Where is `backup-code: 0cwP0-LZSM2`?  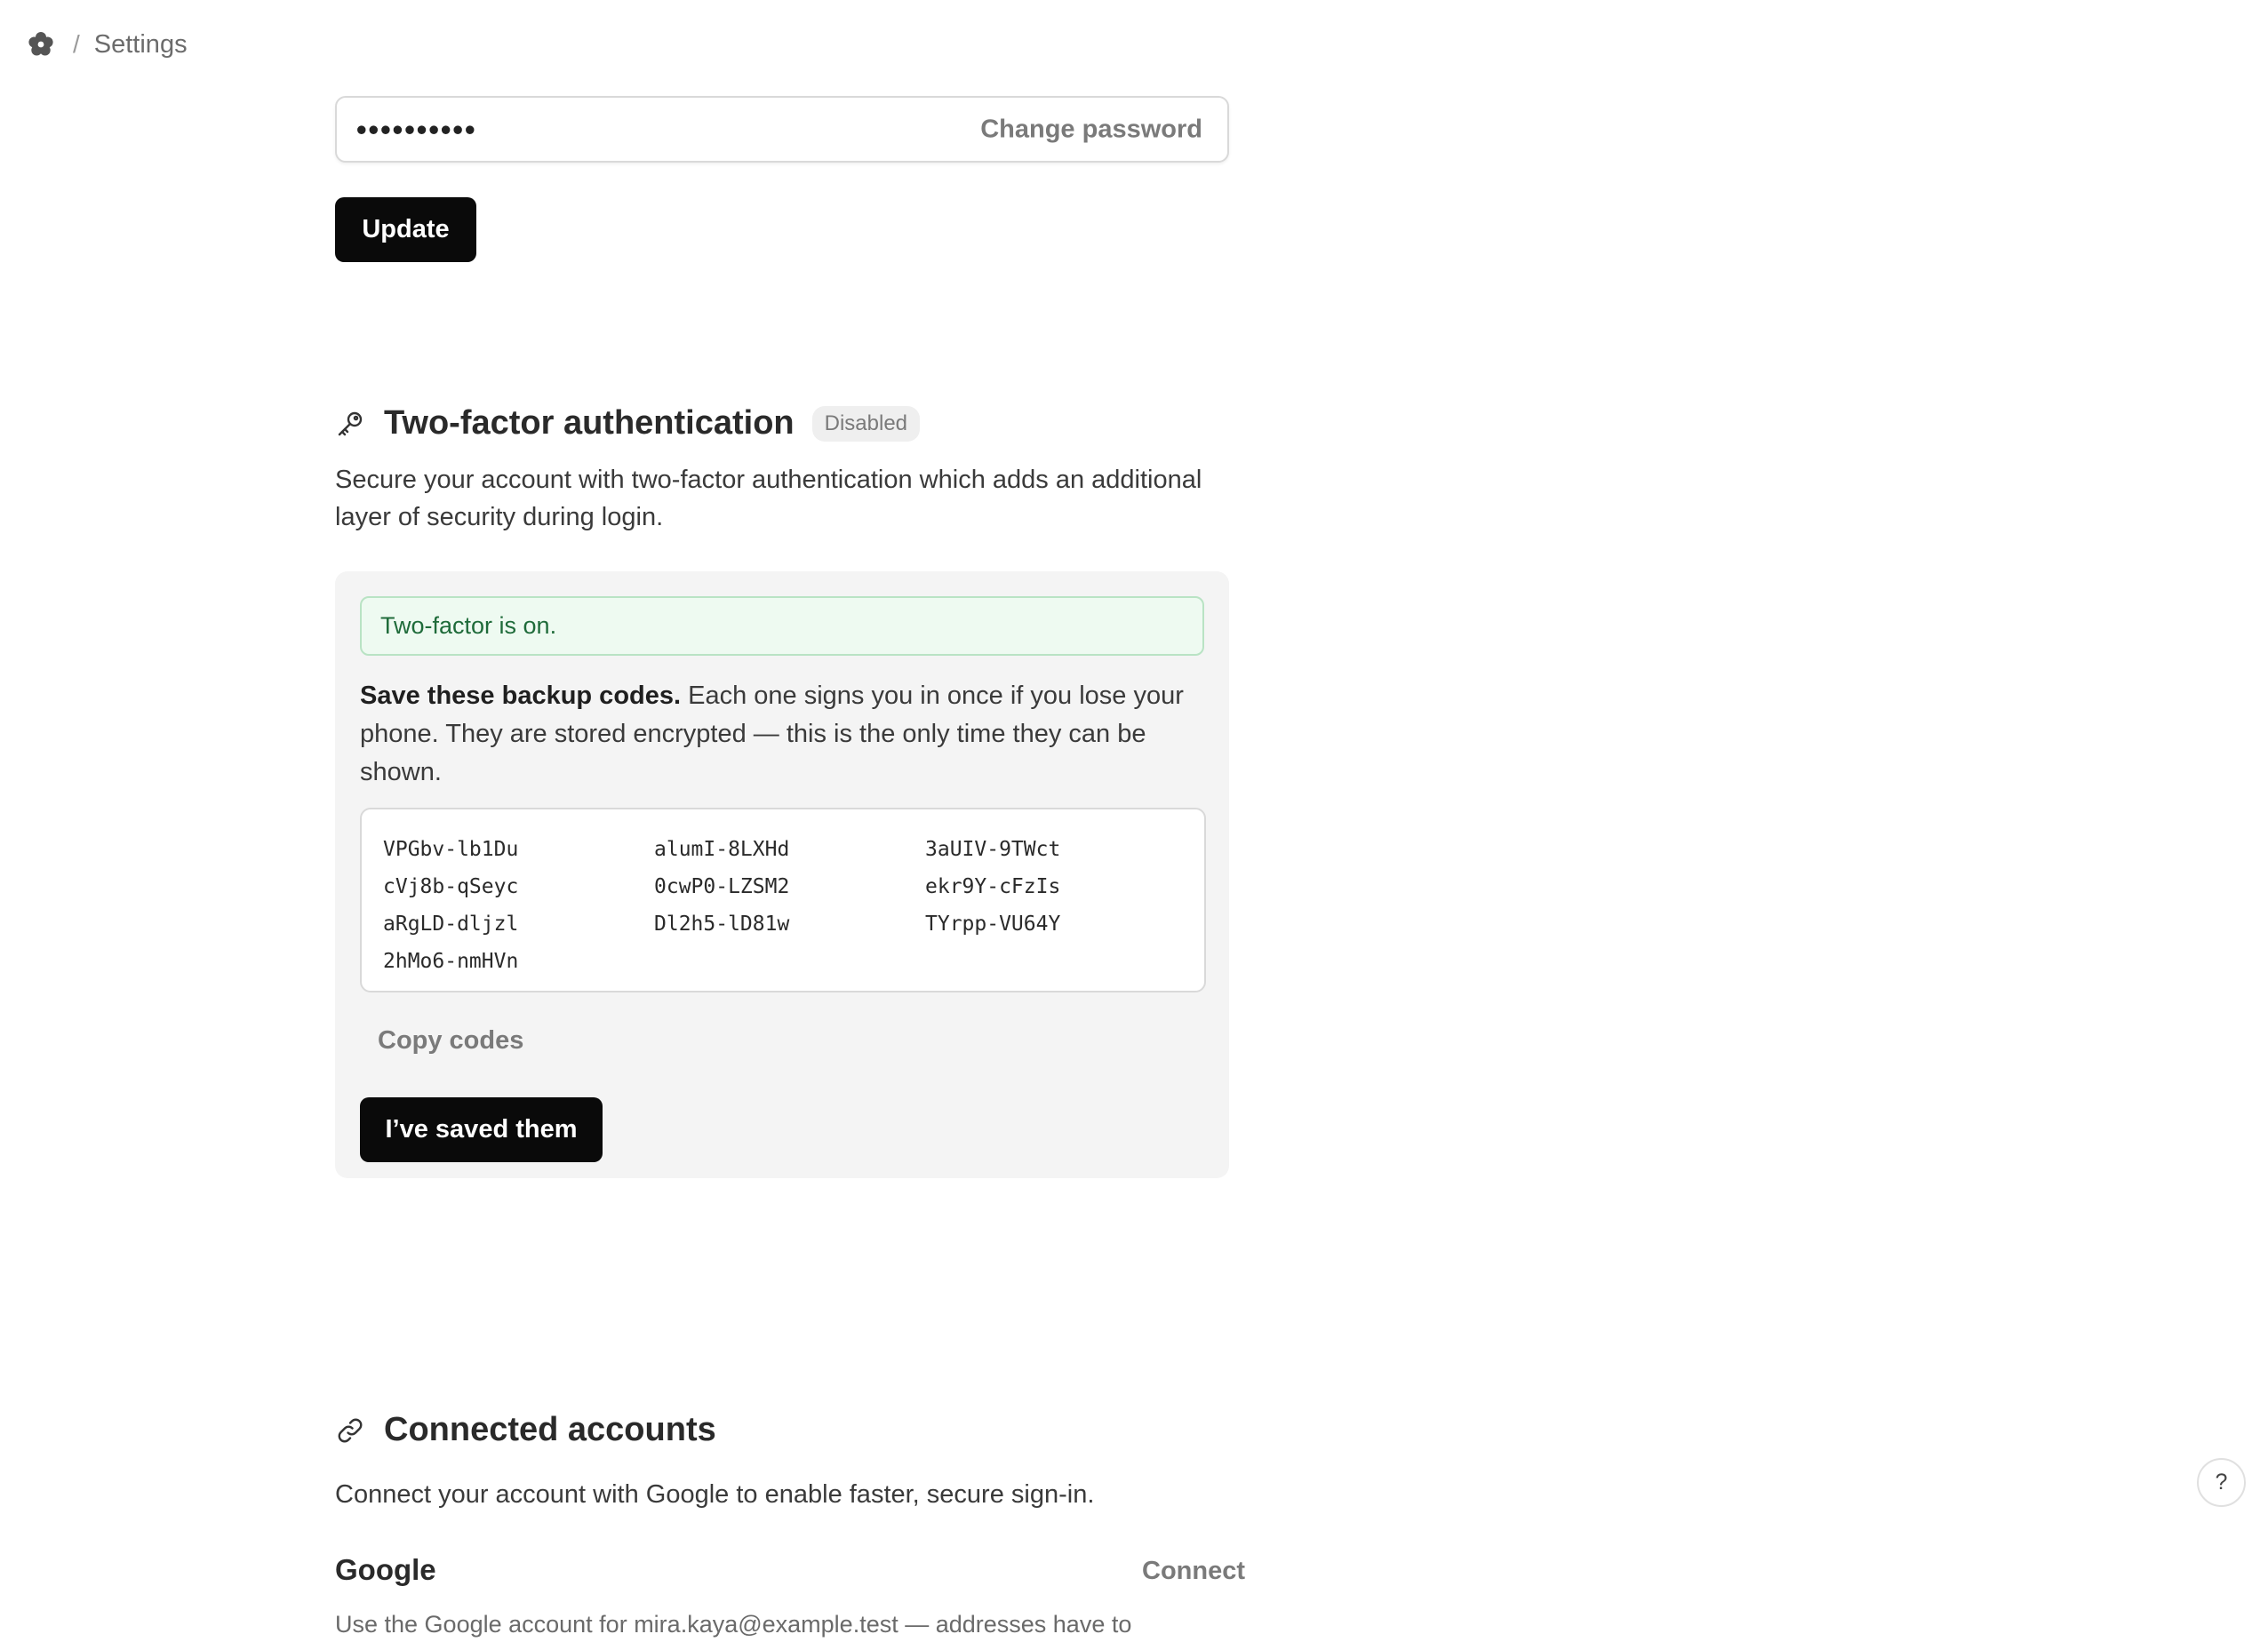 backup-code: 0cwP0-LZSM2 is located at coordinates (722, 886).